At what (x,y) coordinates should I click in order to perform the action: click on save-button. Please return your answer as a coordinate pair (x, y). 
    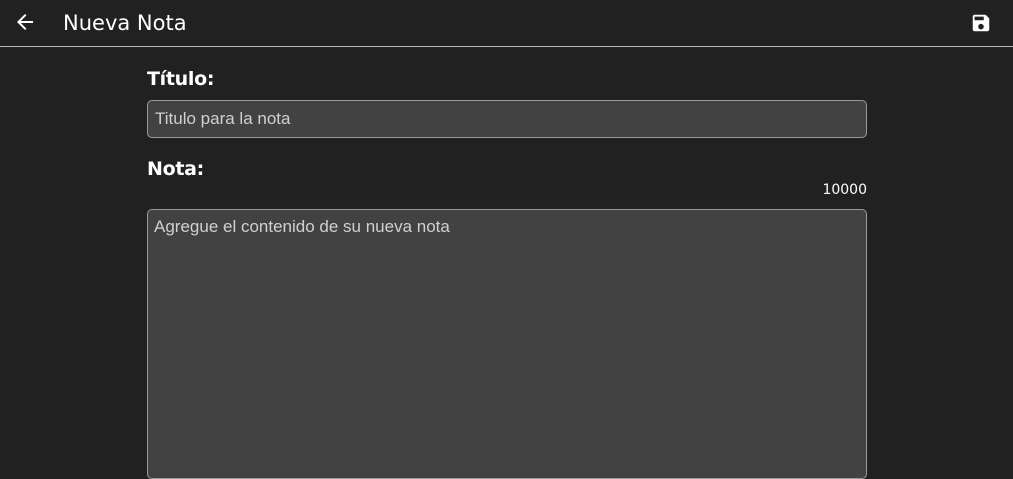
    Looking at the image, I should click on (981, 23).